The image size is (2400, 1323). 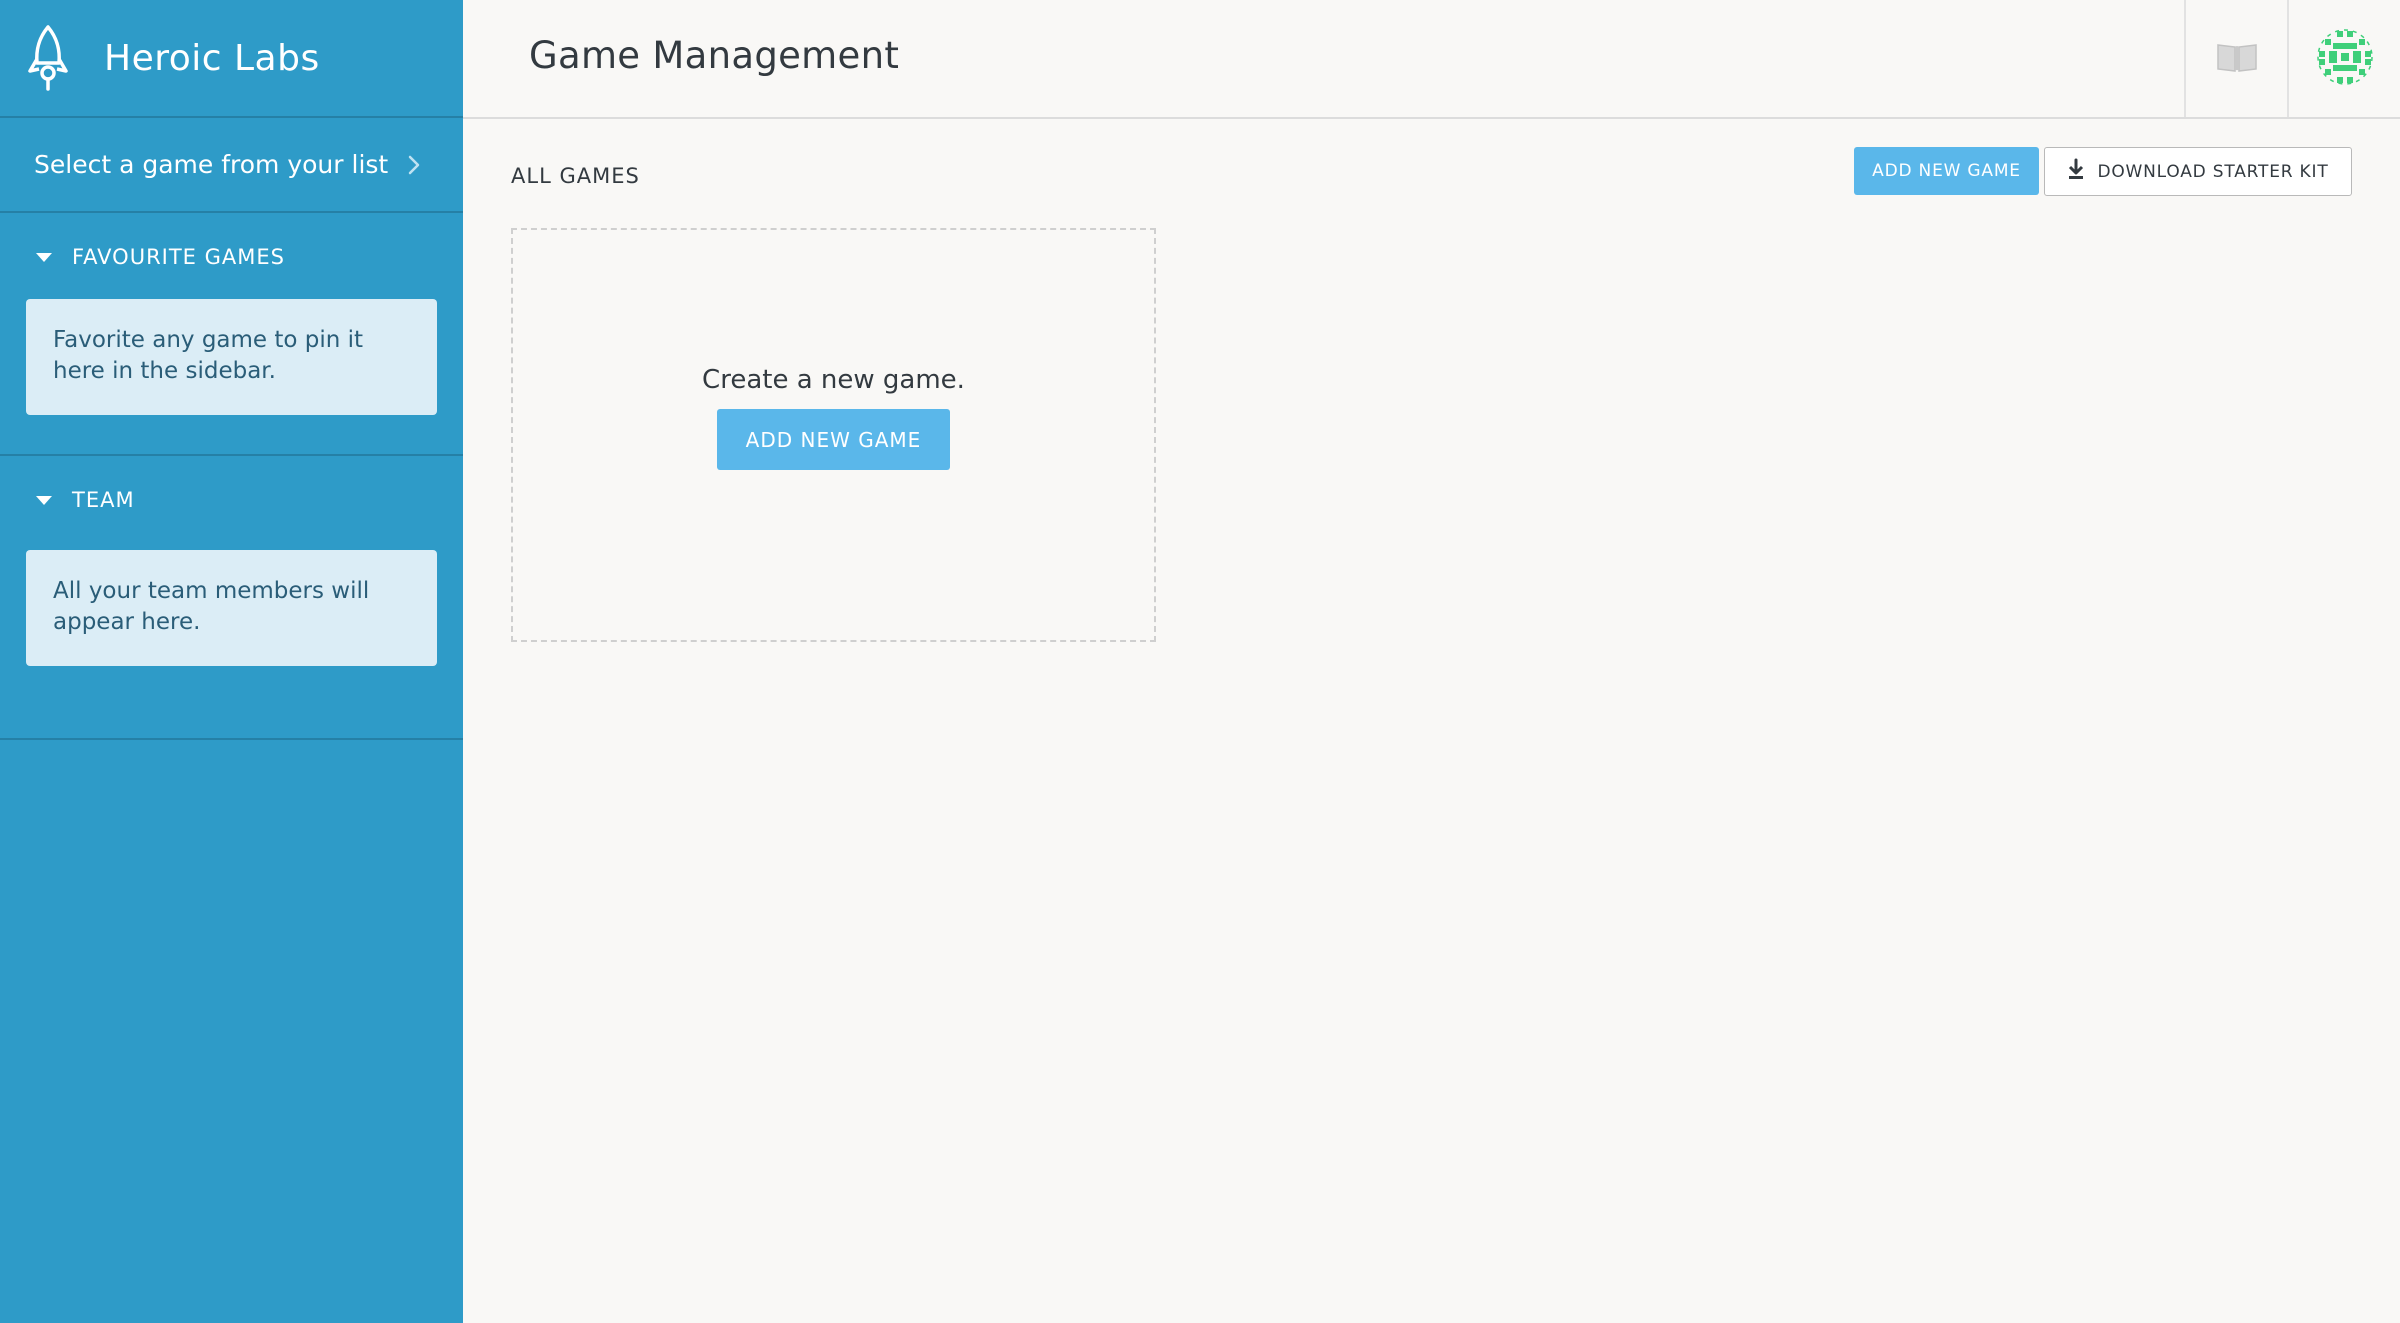 What do you see at coordinates (48, 58) in the screenshot?
I see `rocket-icon` at bounding box center [48, 58].